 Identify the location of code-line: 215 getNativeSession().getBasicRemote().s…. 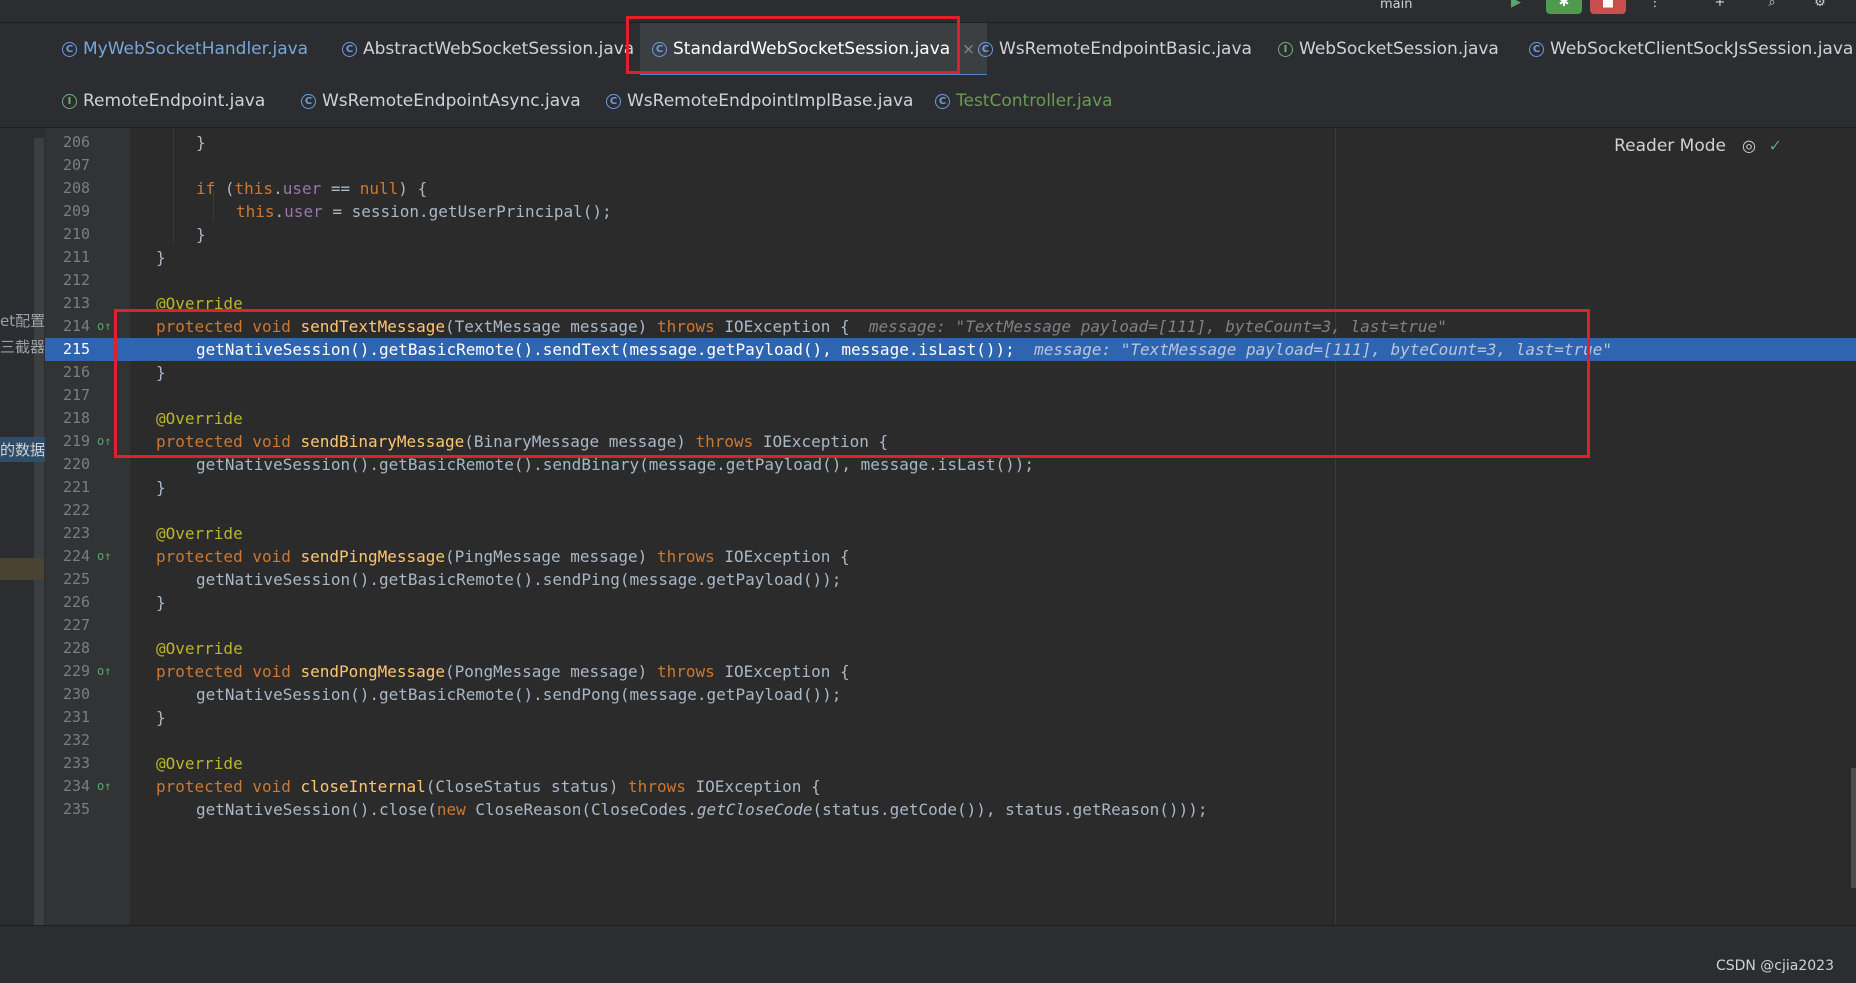
(950, 349).